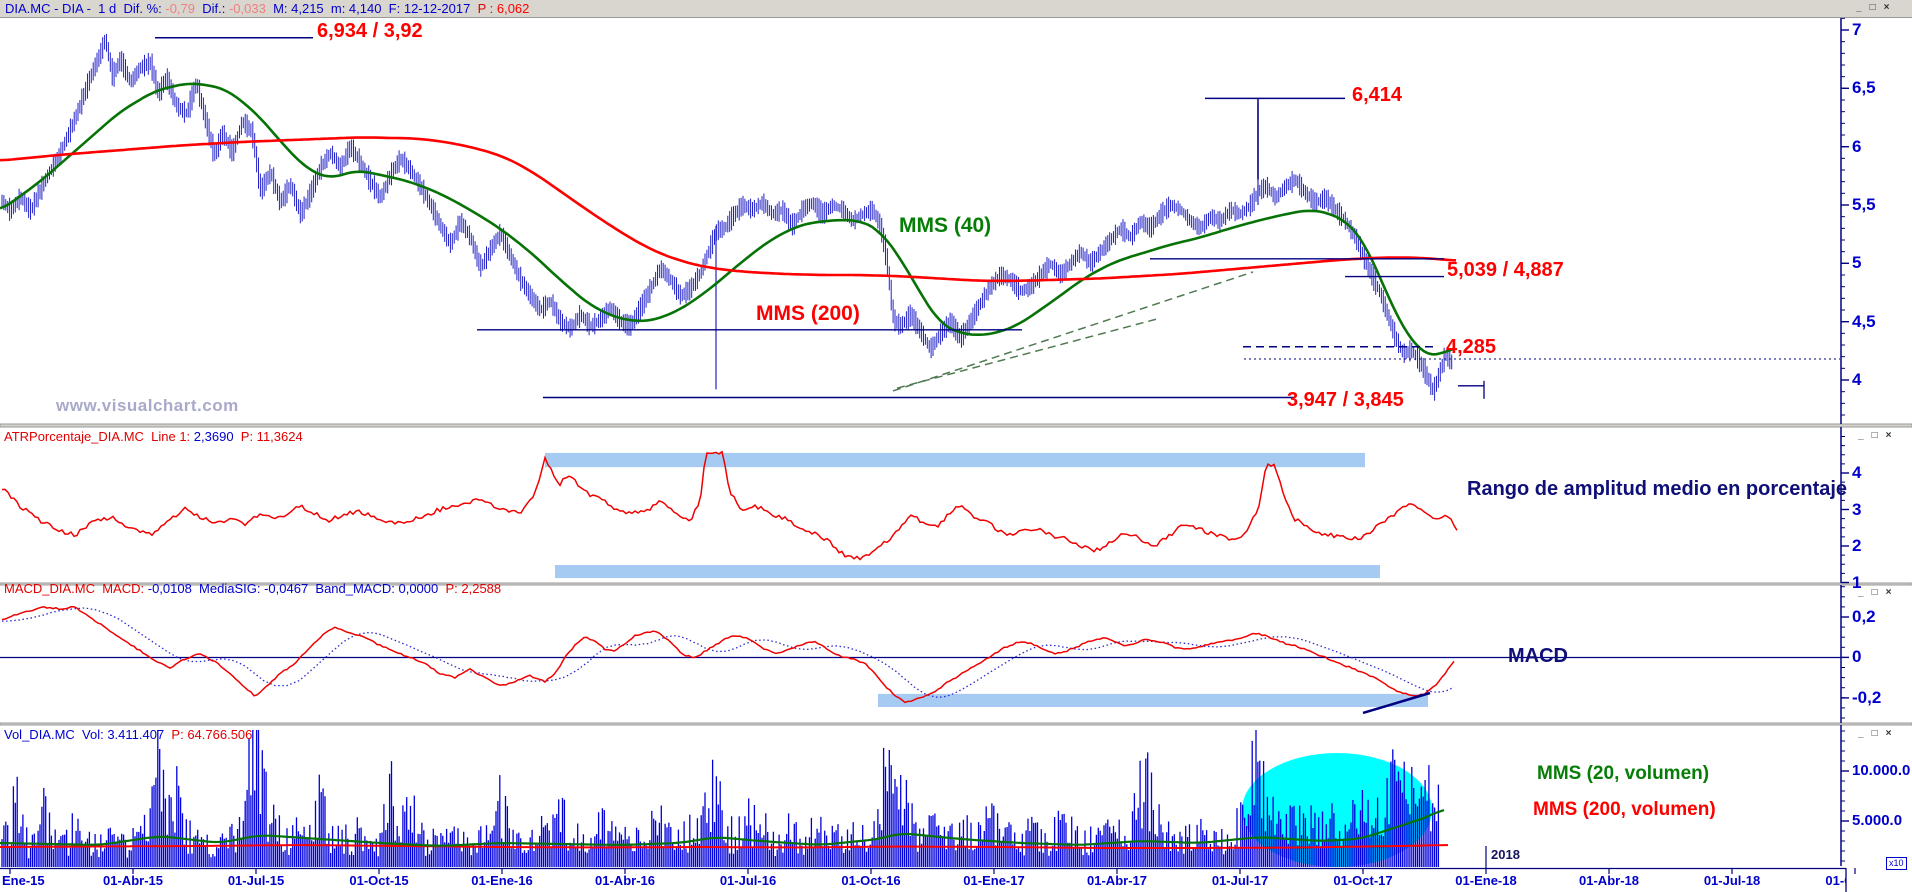 The height and width of the screenshot is (892, 1912). I want to click on x-axis-label: 01-Oct-15, so click(379, 880).